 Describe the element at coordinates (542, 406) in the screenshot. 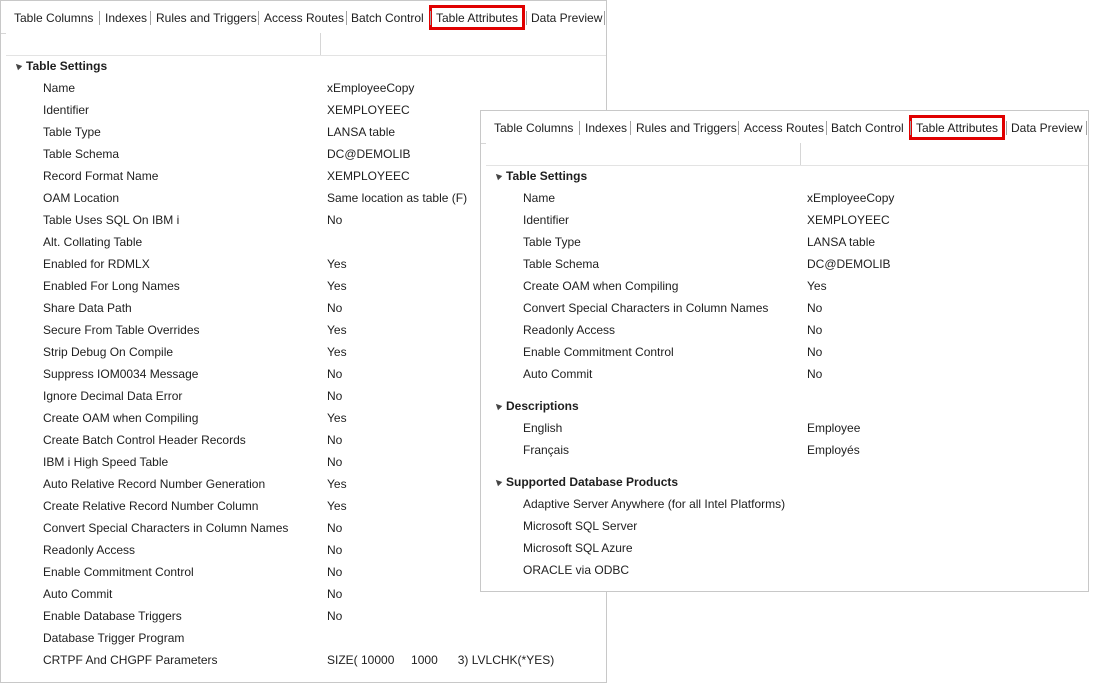

I see `group-title-descriptions: Descriptions` at that location.